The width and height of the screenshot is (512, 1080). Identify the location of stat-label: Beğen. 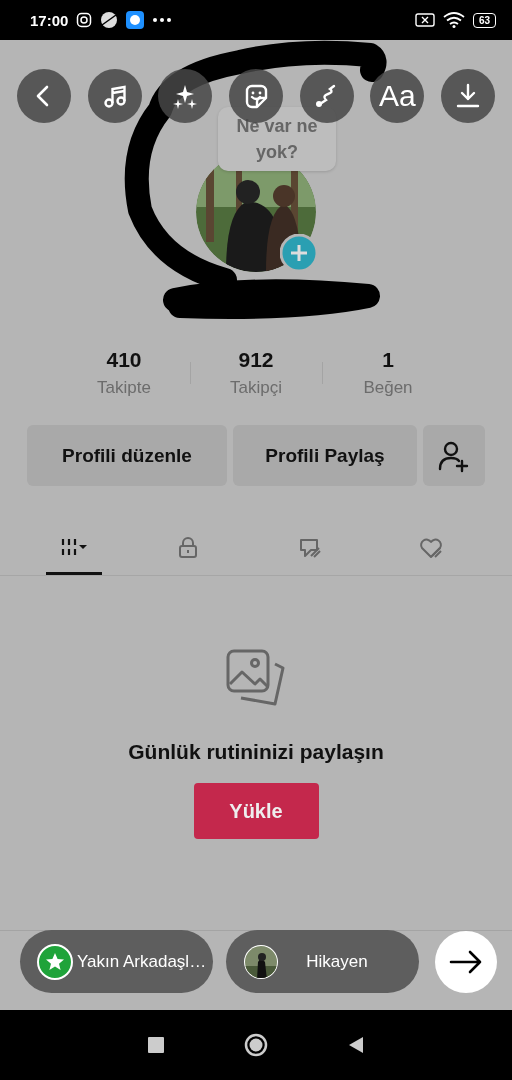
(388, 388).